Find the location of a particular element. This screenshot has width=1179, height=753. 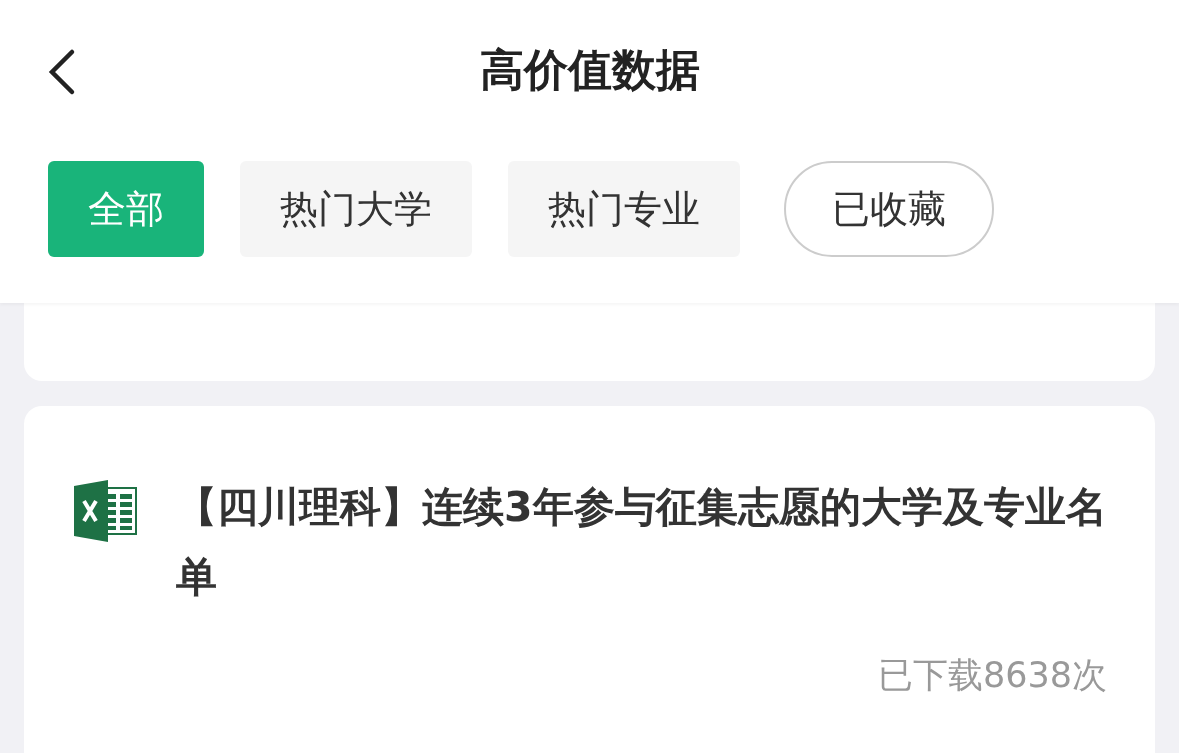

filter-tab: 热门专业 is located at coordinates (624, 209).